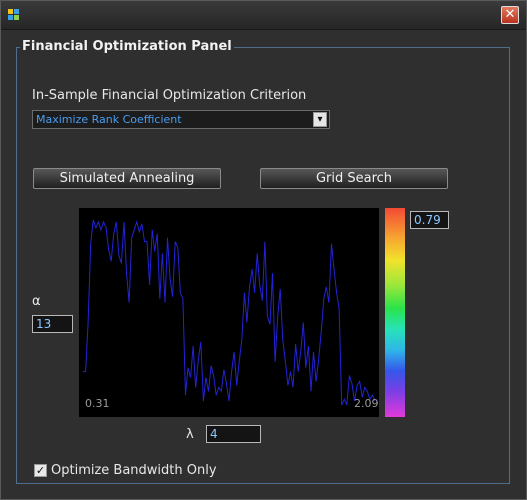 This screenshot has width=527, height=500. What do you see at coordinates (97, 403) in the screenshot?
I see `x-min-tick-label: 0.31` at bounding box center [97, 403].